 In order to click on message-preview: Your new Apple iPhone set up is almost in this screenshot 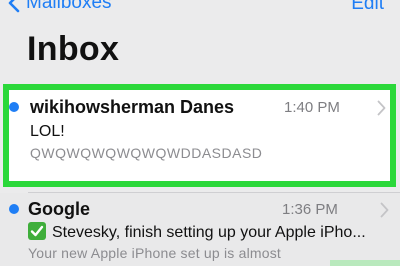, I will do `click(155, 253)`.